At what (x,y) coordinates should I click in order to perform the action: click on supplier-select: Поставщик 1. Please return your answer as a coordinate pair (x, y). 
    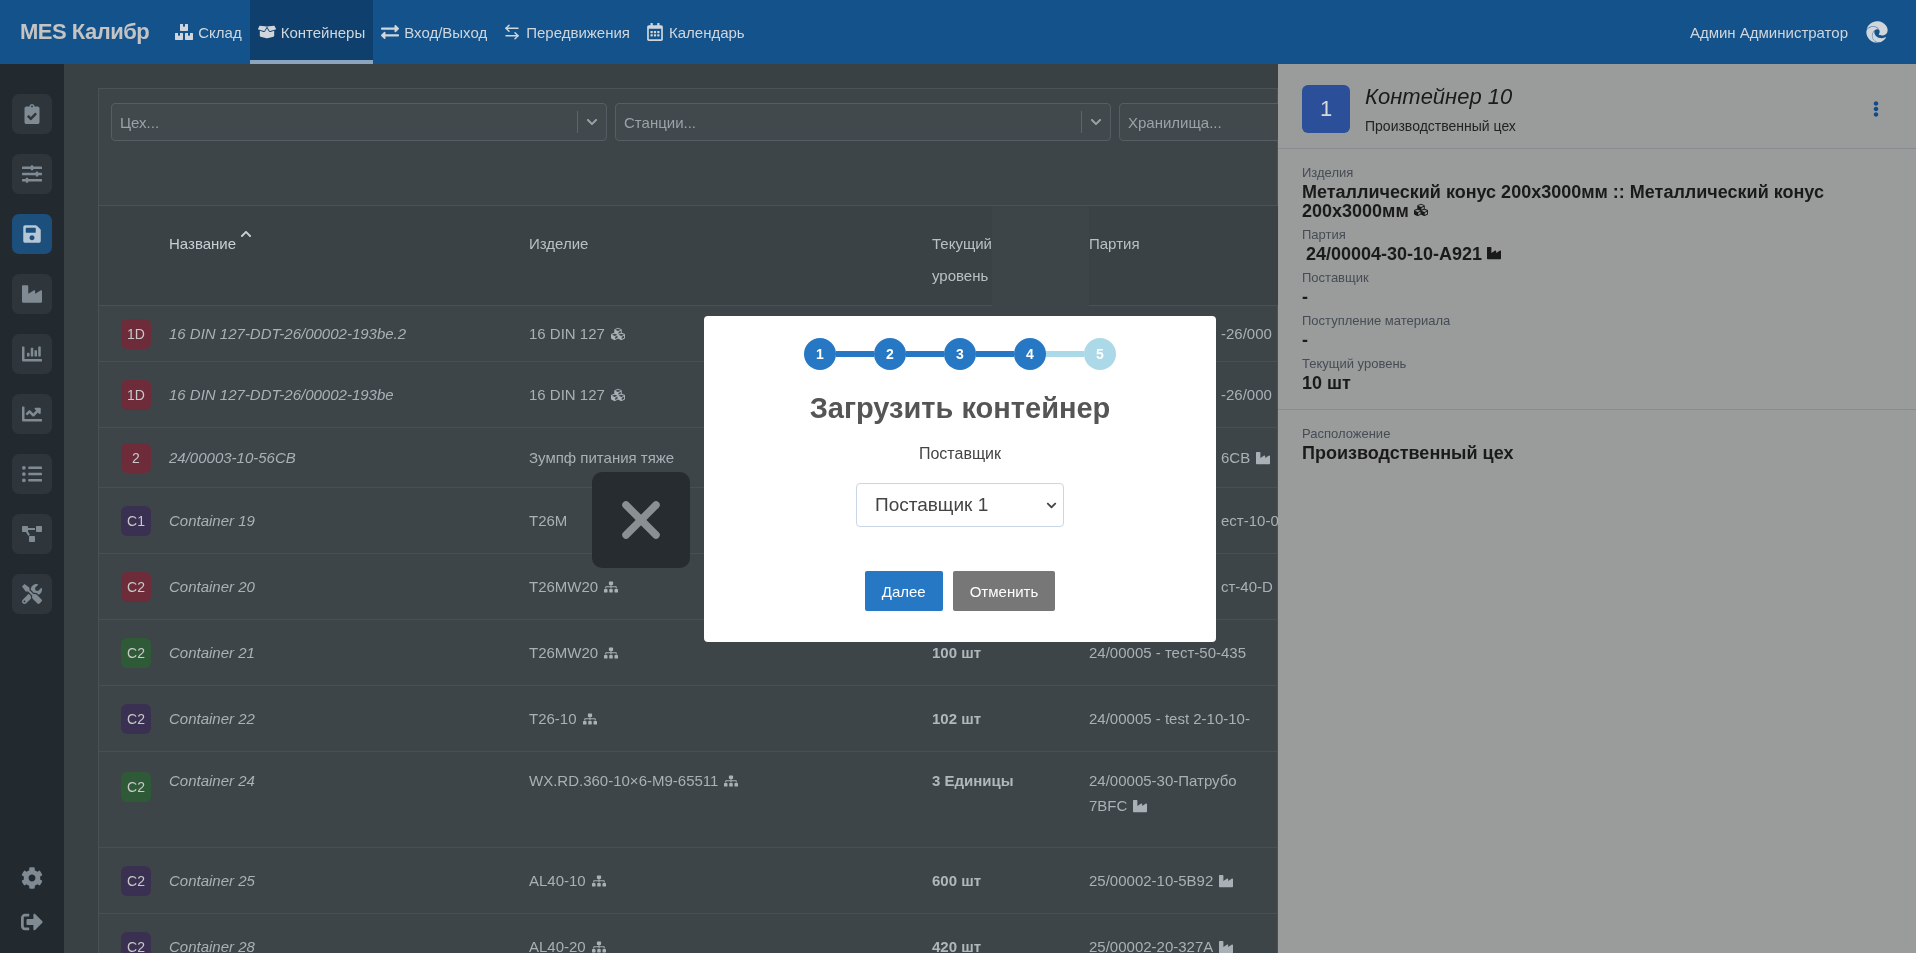
    Looking at the image, I should click on (960, 505).